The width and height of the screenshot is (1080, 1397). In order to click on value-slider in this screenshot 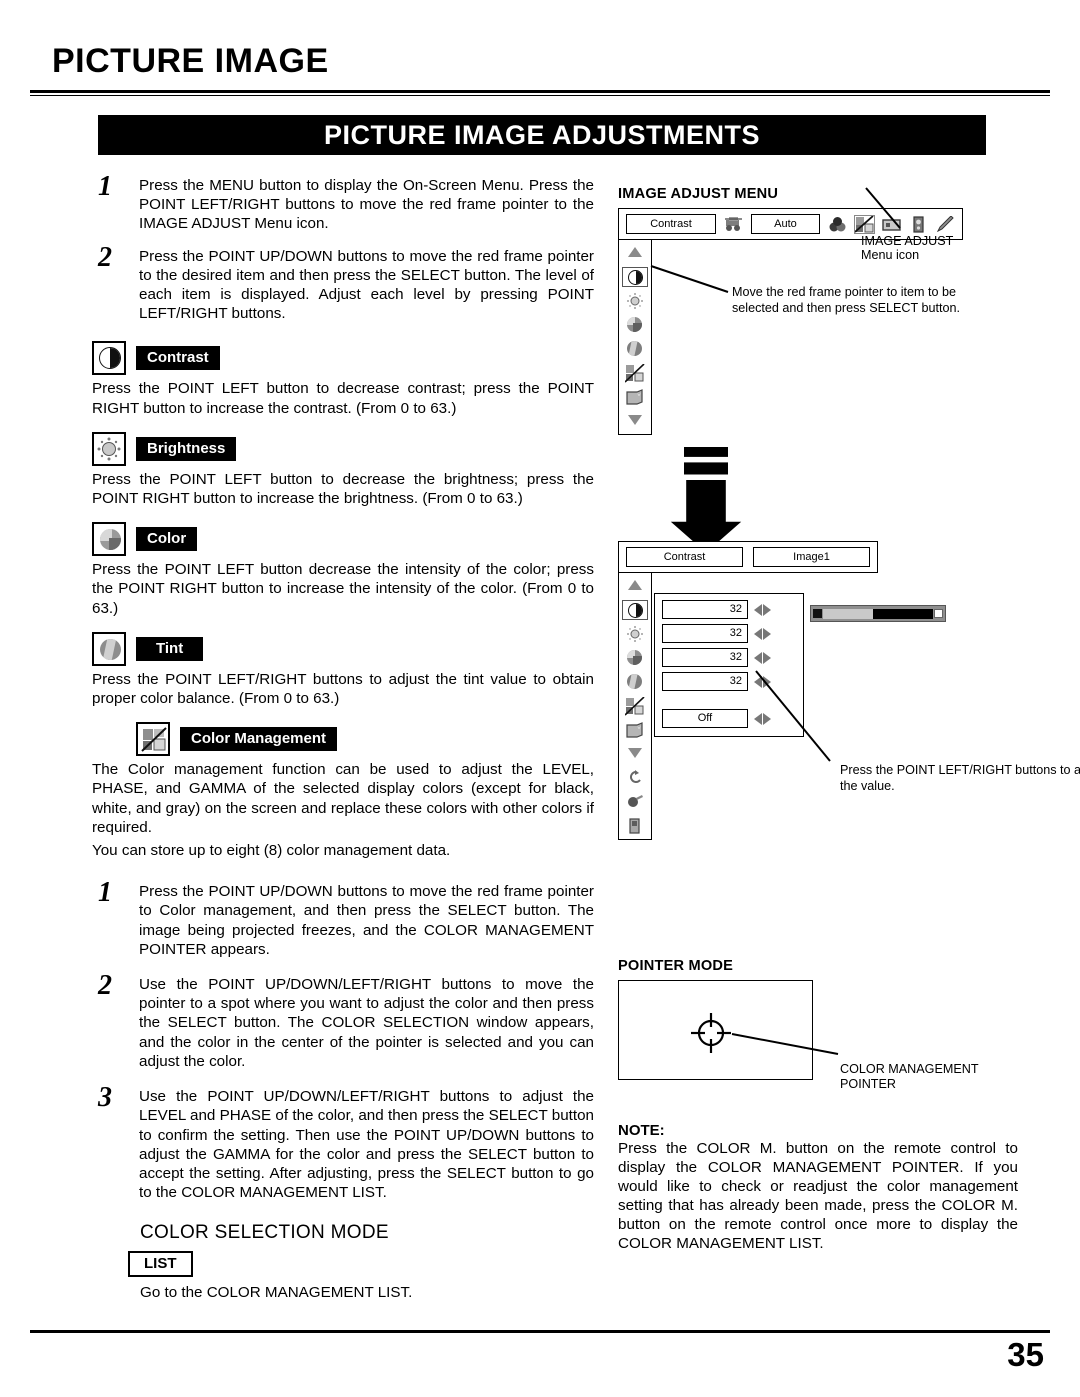, I will do `click(878, 613)`.